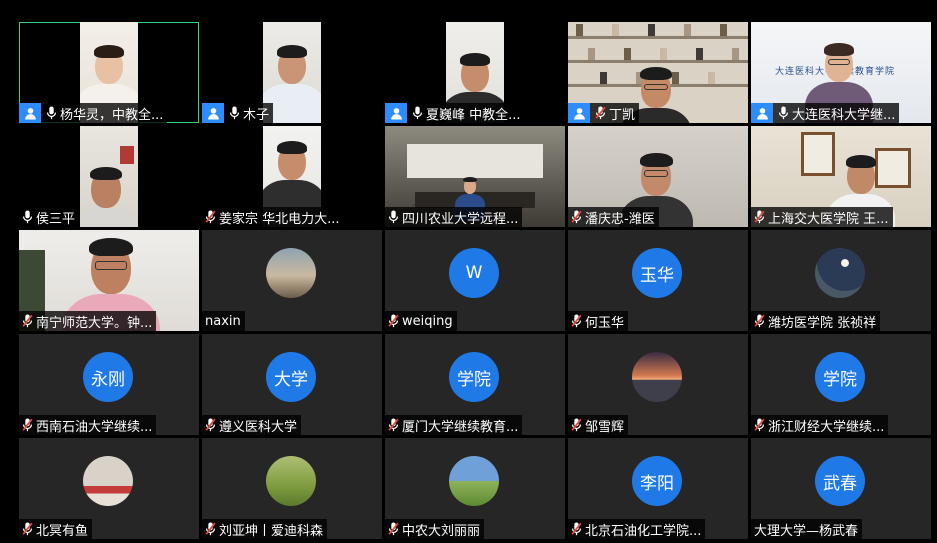 This screenshot has height=543, width=937. Describe the element at coordinates (620, 219) in the screenshot. I see `participant-name: 潘庆忠-潍医` at that location.